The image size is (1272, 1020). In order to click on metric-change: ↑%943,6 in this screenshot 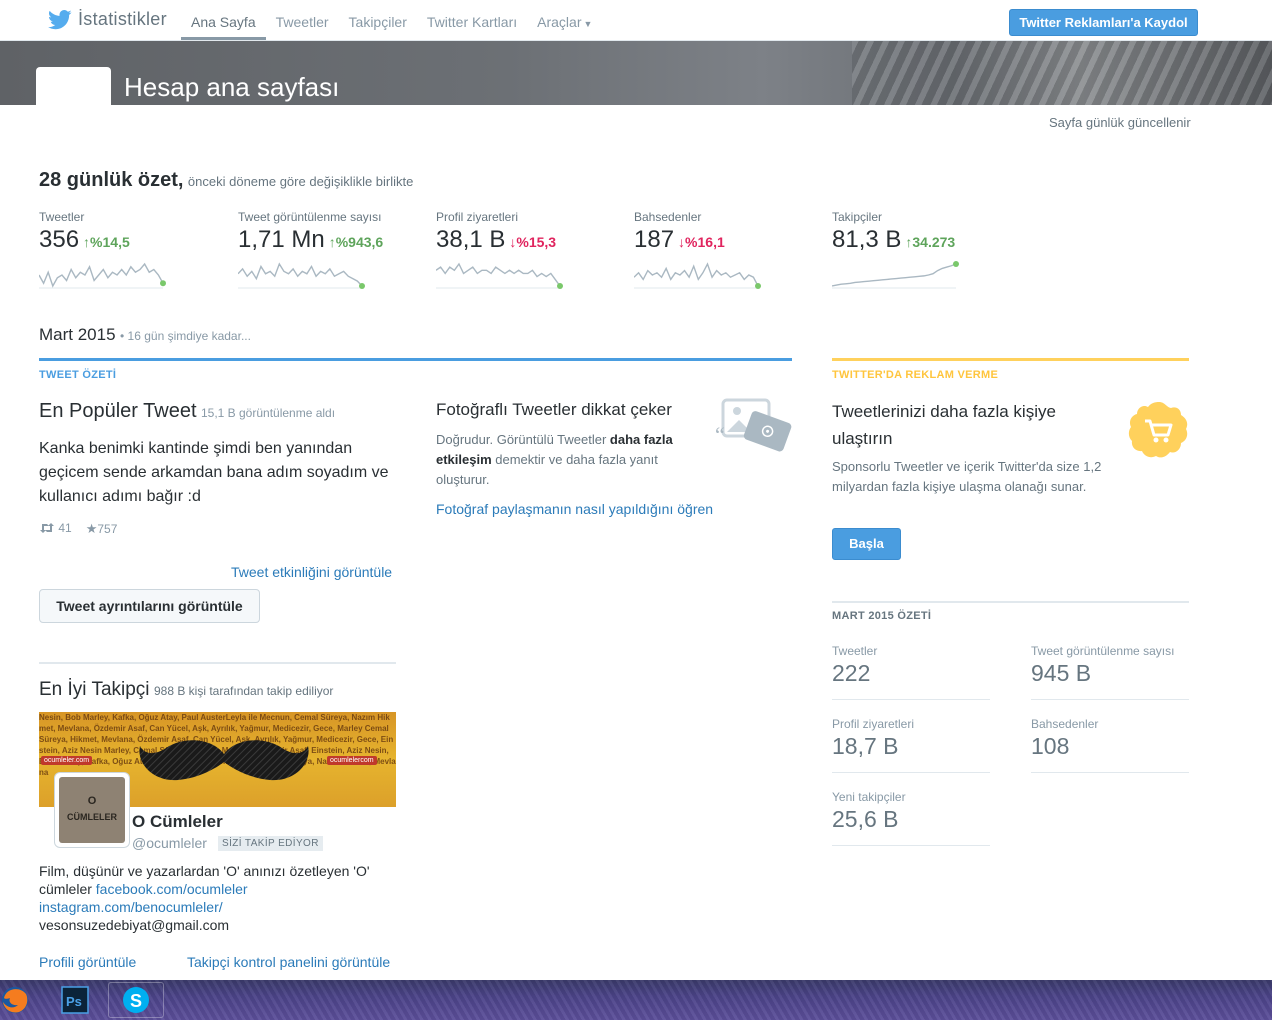, I will do `click(356, 242)`.